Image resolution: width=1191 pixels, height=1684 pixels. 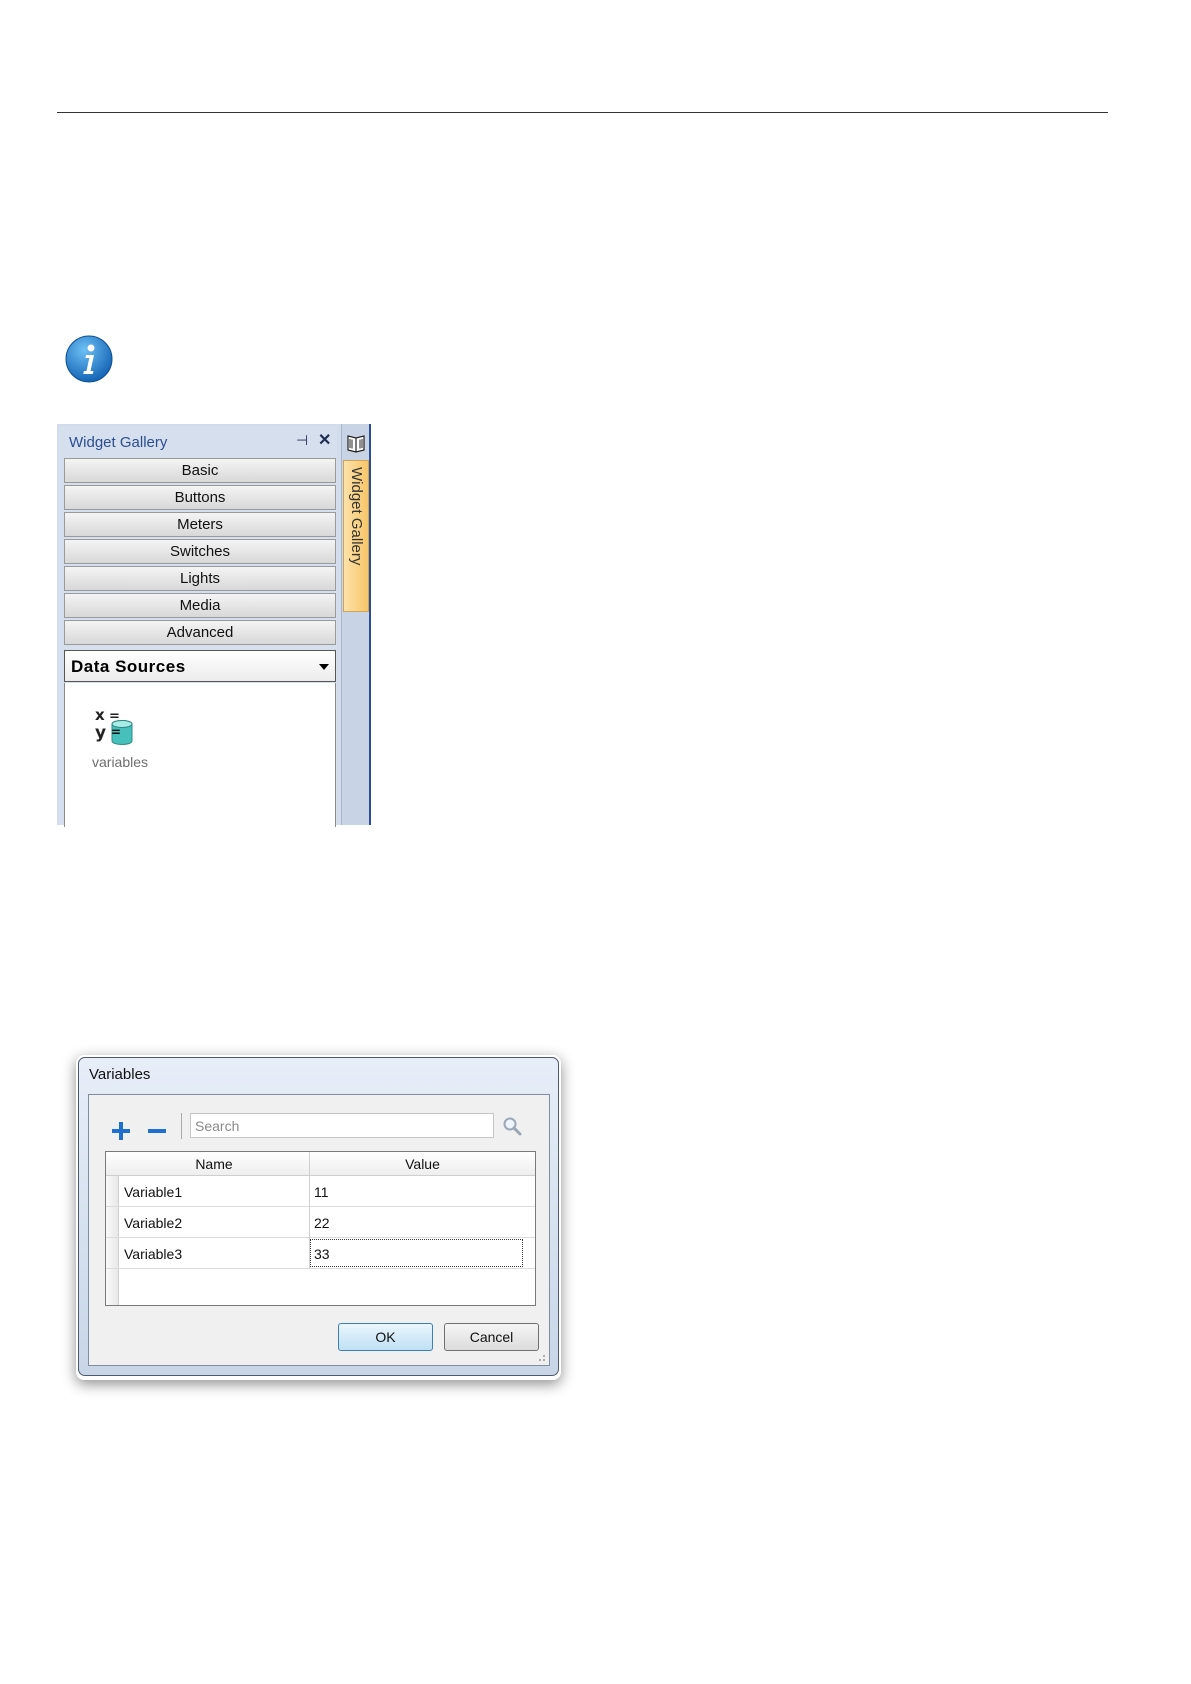 What do you see at coordinates (200, 578) in the screenshot?
I see `category-lights: Lights` at bounding box center [200, 578].